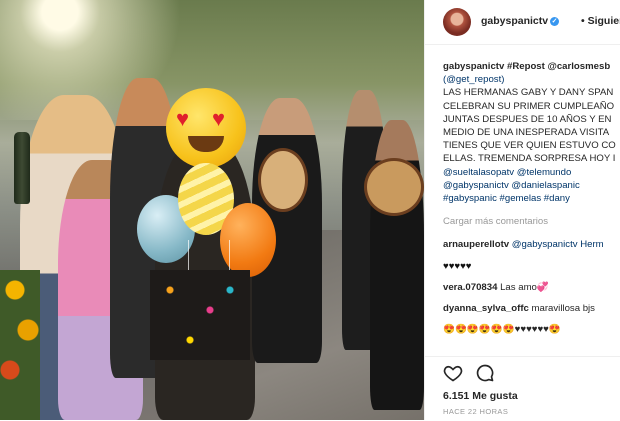  I want to click on caption-line: LAS HERMANAS GABY Y DANY SPAN, so click(528, 93).